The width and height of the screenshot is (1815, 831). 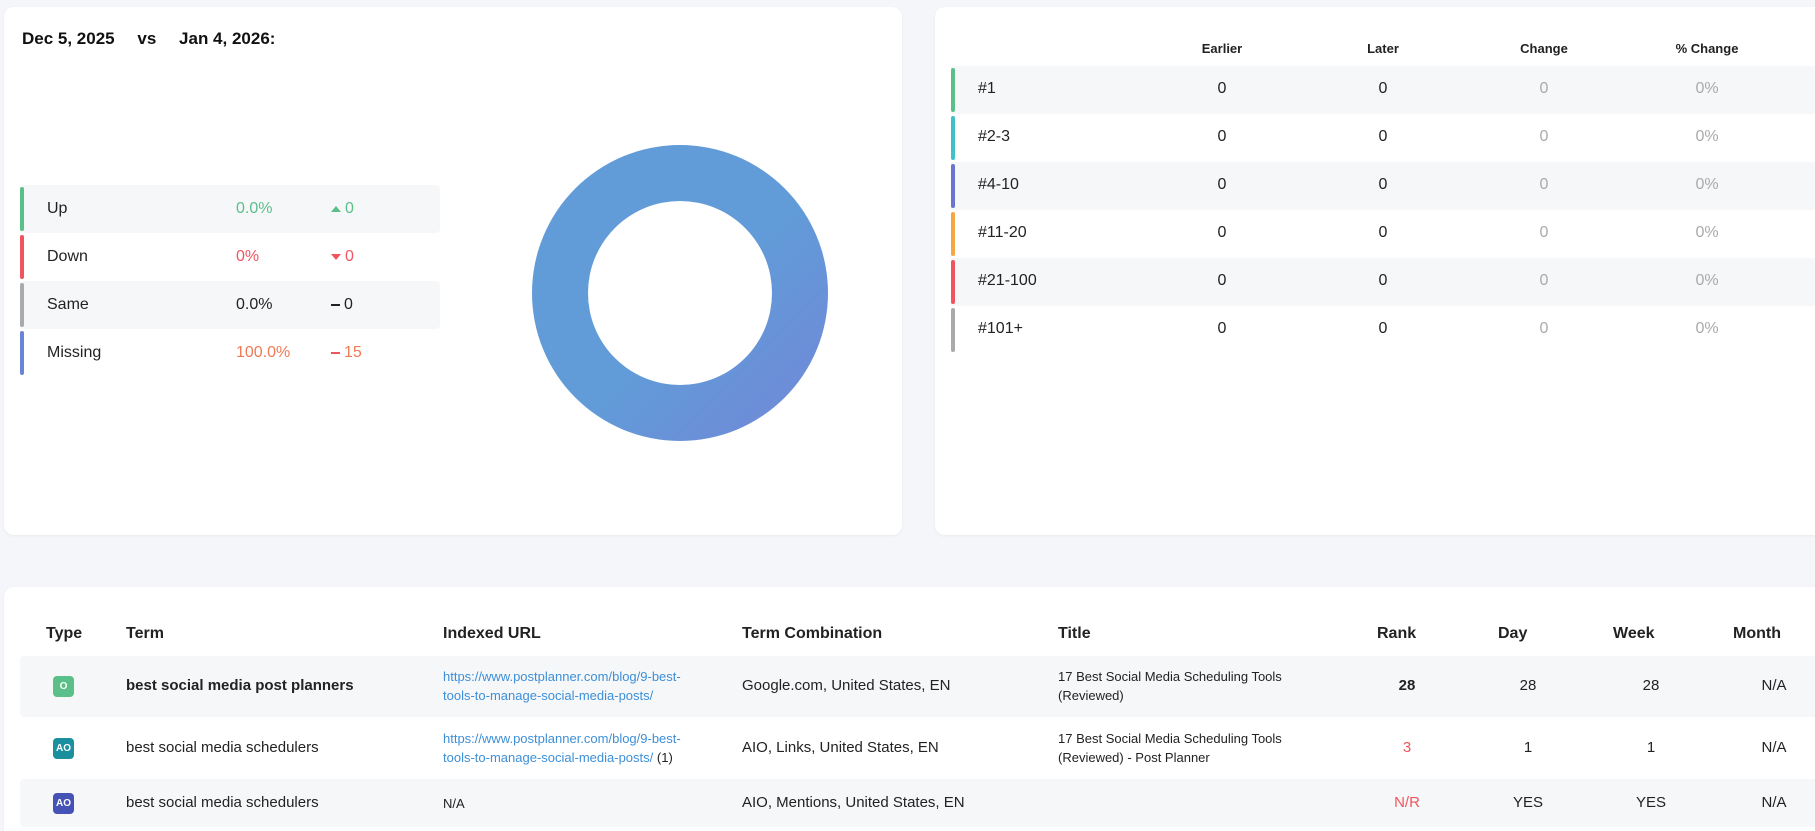 What do you see at coordinates (145, 634) in the screenshot?
I see `col-term: Term` at bounding box center [145, 634].